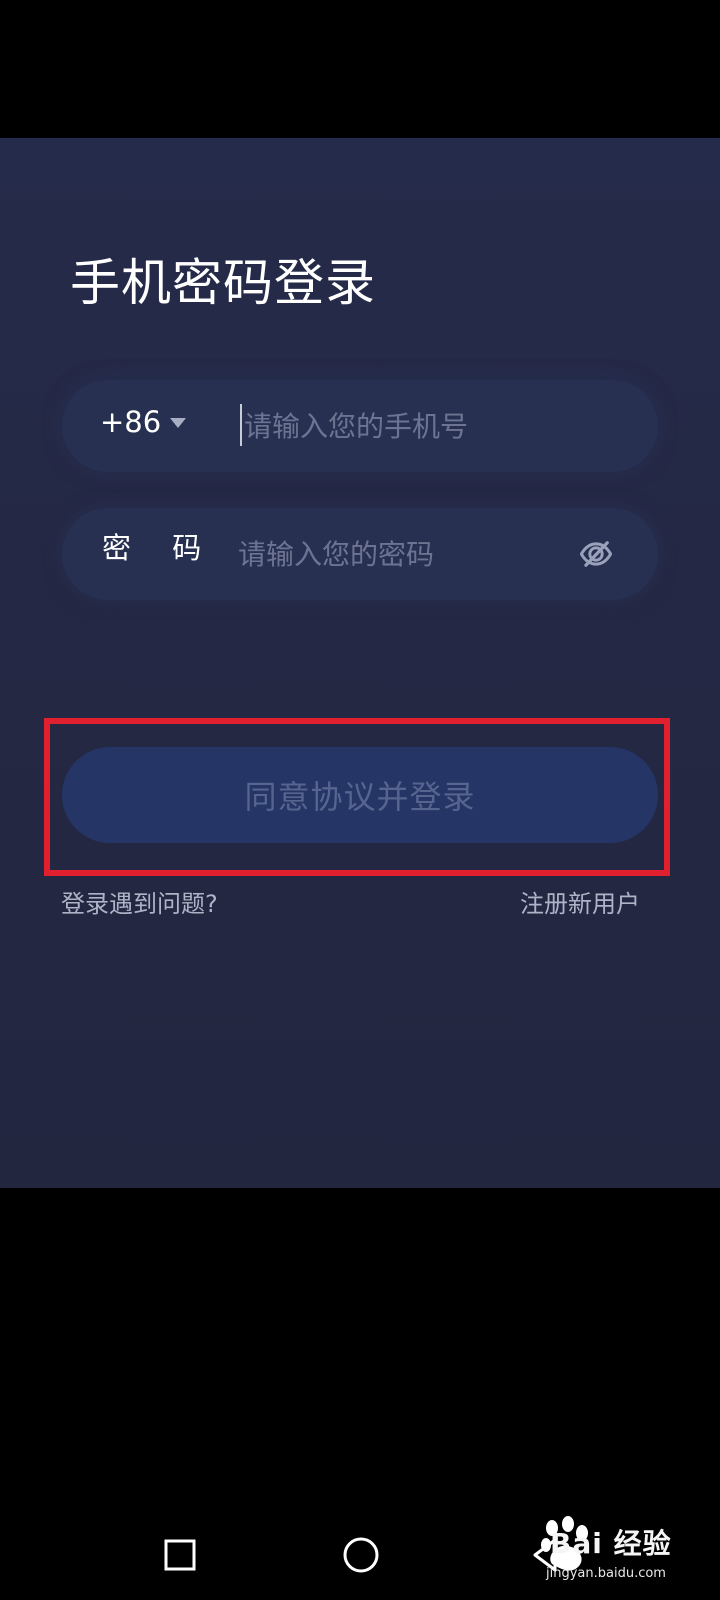  I want to click on dropdown-triangle-icon, so click(178, 423).